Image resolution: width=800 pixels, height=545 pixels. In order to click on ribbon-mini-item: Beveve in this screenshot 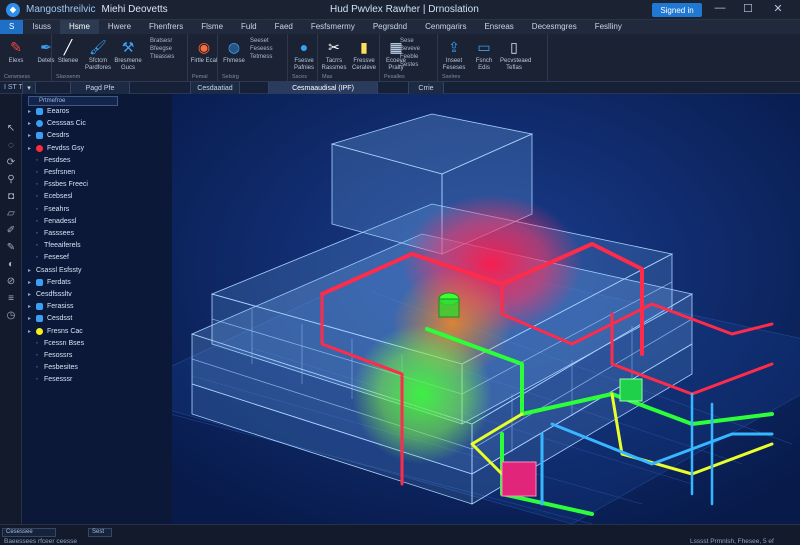, I will do `click(410, 49)`.